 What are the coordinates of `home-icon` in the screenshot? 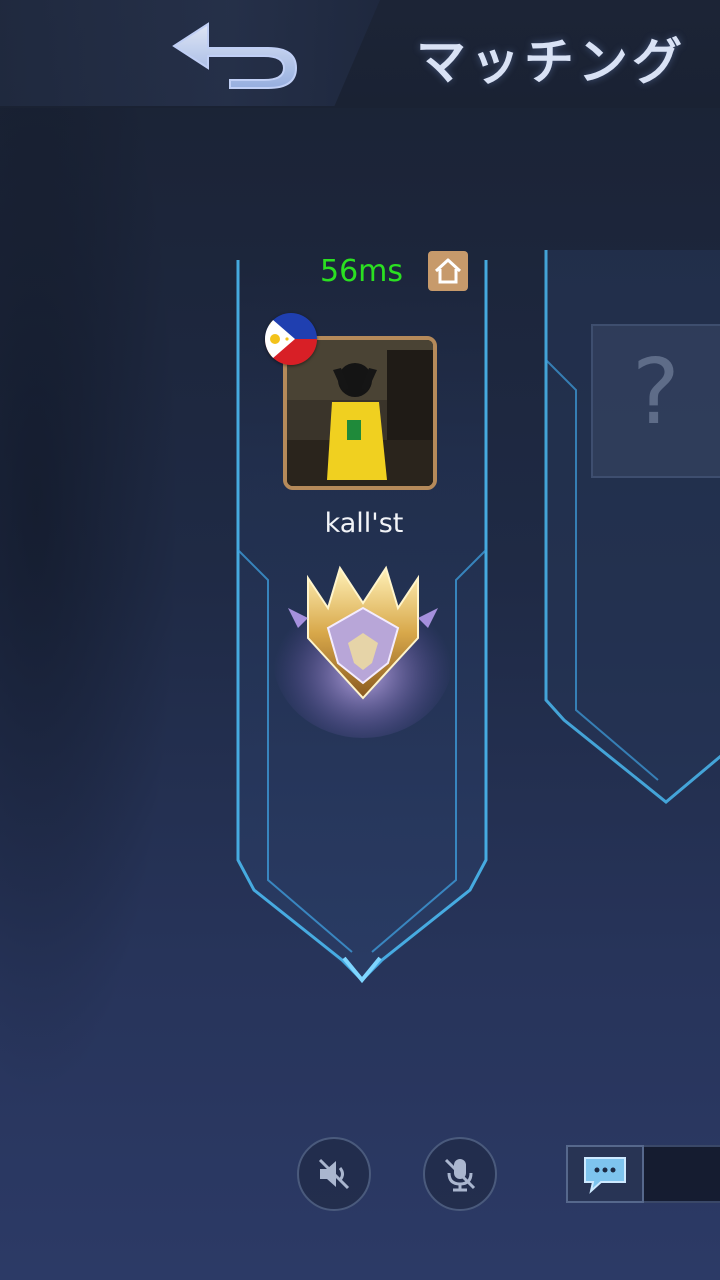 It's located at (448, 271).